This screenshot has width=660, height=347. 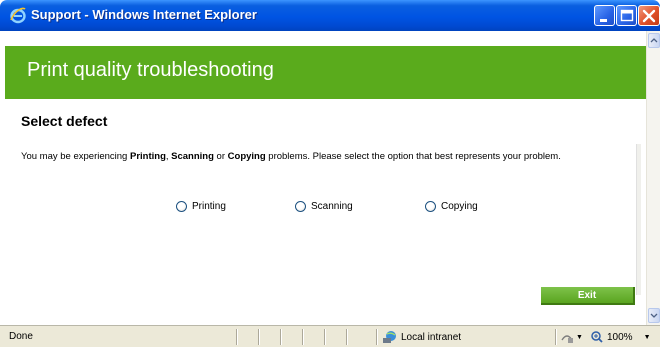 I want to click on protected-mode-indicator: ▼, so click(x=571, y=337).